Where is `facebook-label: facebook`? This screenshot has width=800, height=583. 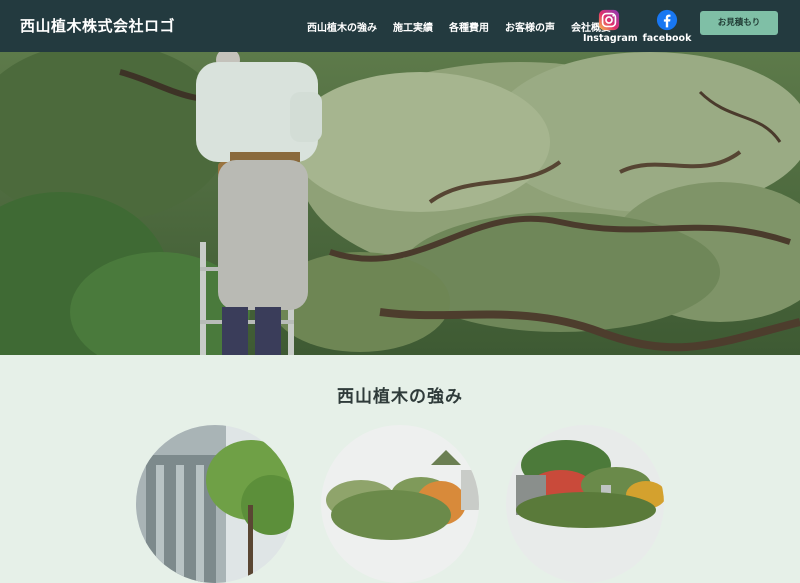 facebook-label: facebook is located at coordinates (667, 38).